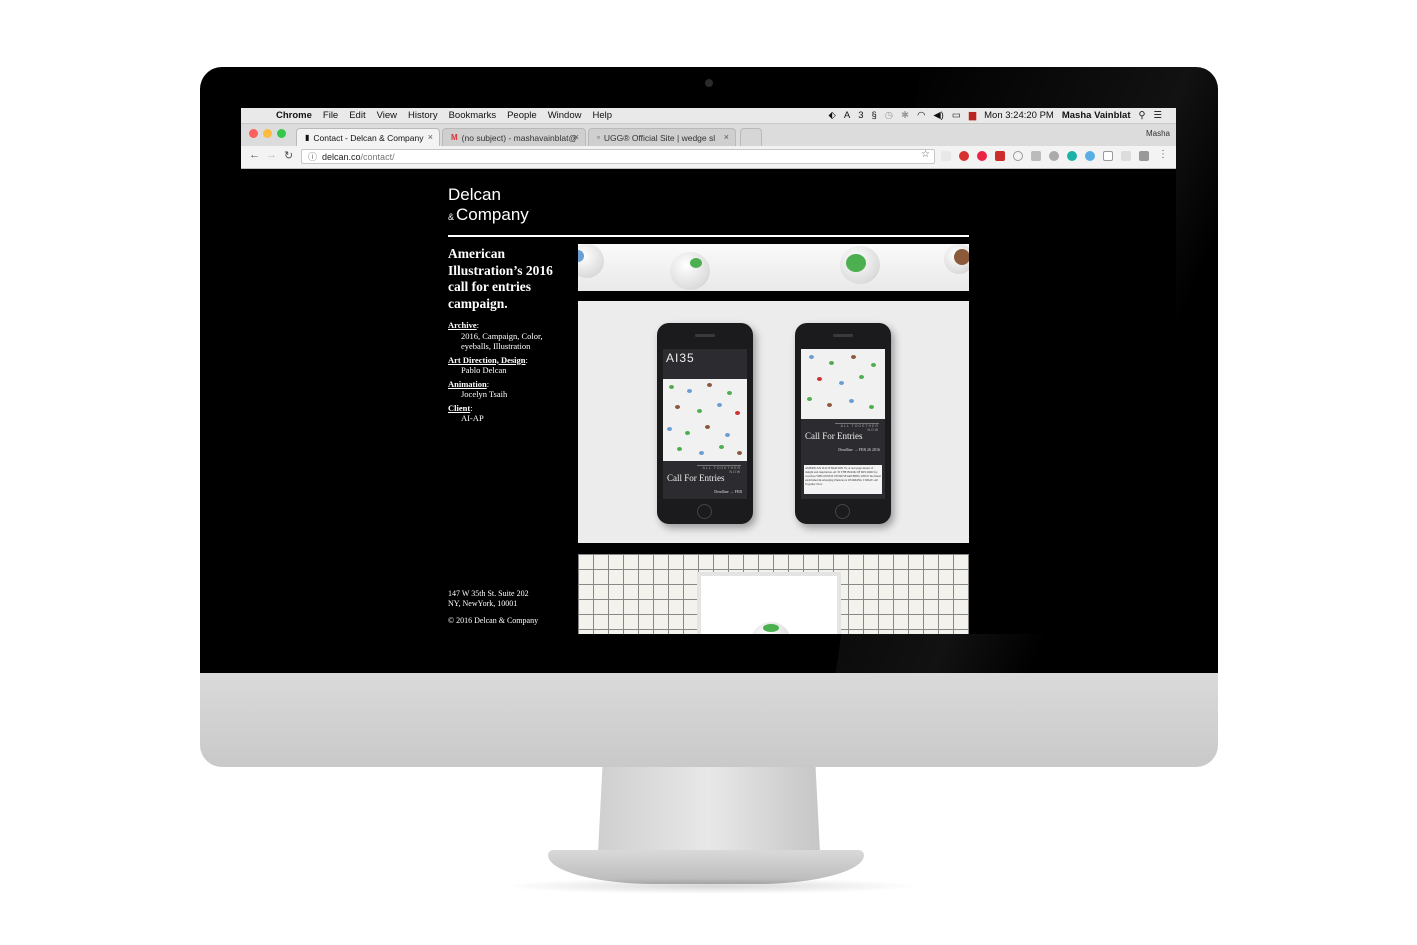 This screenshot has width=1417, height=945. I want to click on credit-art-direction: Art Direction, Design: Pablo Delcan, so click(510, 365).